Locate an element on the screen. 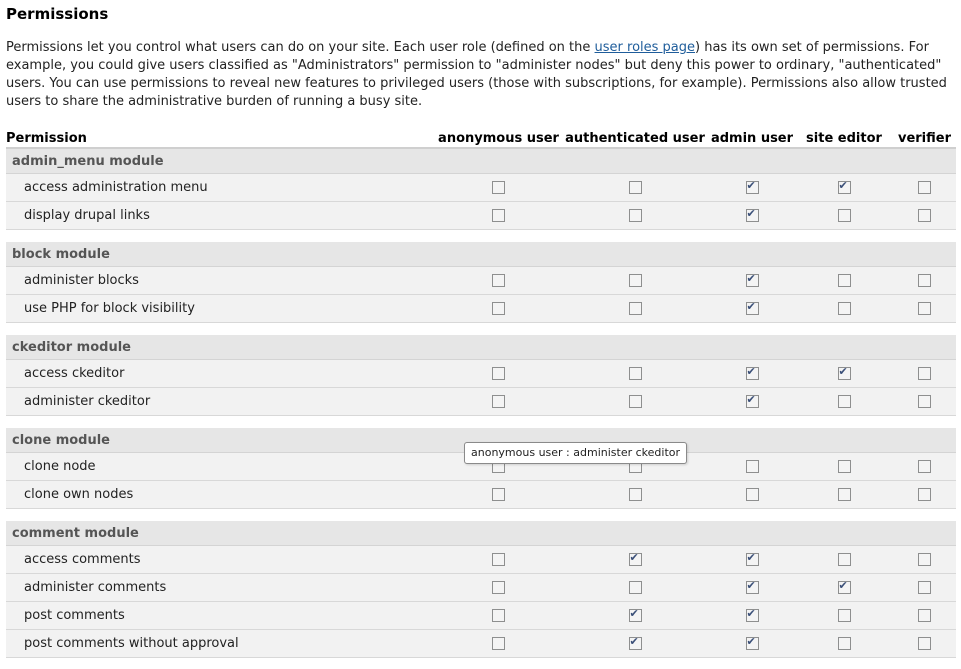 The image size is (961, 669). permission-row: administer ckeditor is located at coordinates (481, 401).